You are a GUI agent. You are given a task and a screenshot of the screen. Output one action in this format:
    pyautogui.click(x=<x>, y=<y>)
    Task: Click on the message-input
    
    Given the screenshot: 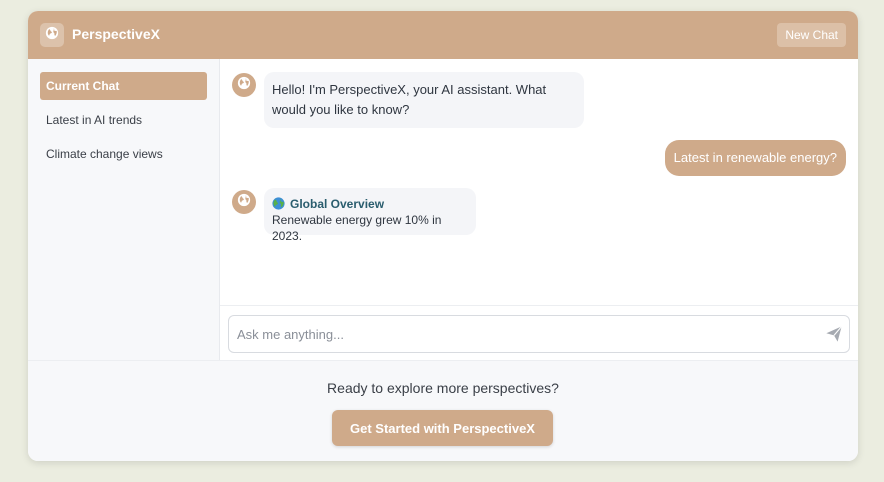 What is the action you would take?
    pyautogui.click(x=522, y=334)
    